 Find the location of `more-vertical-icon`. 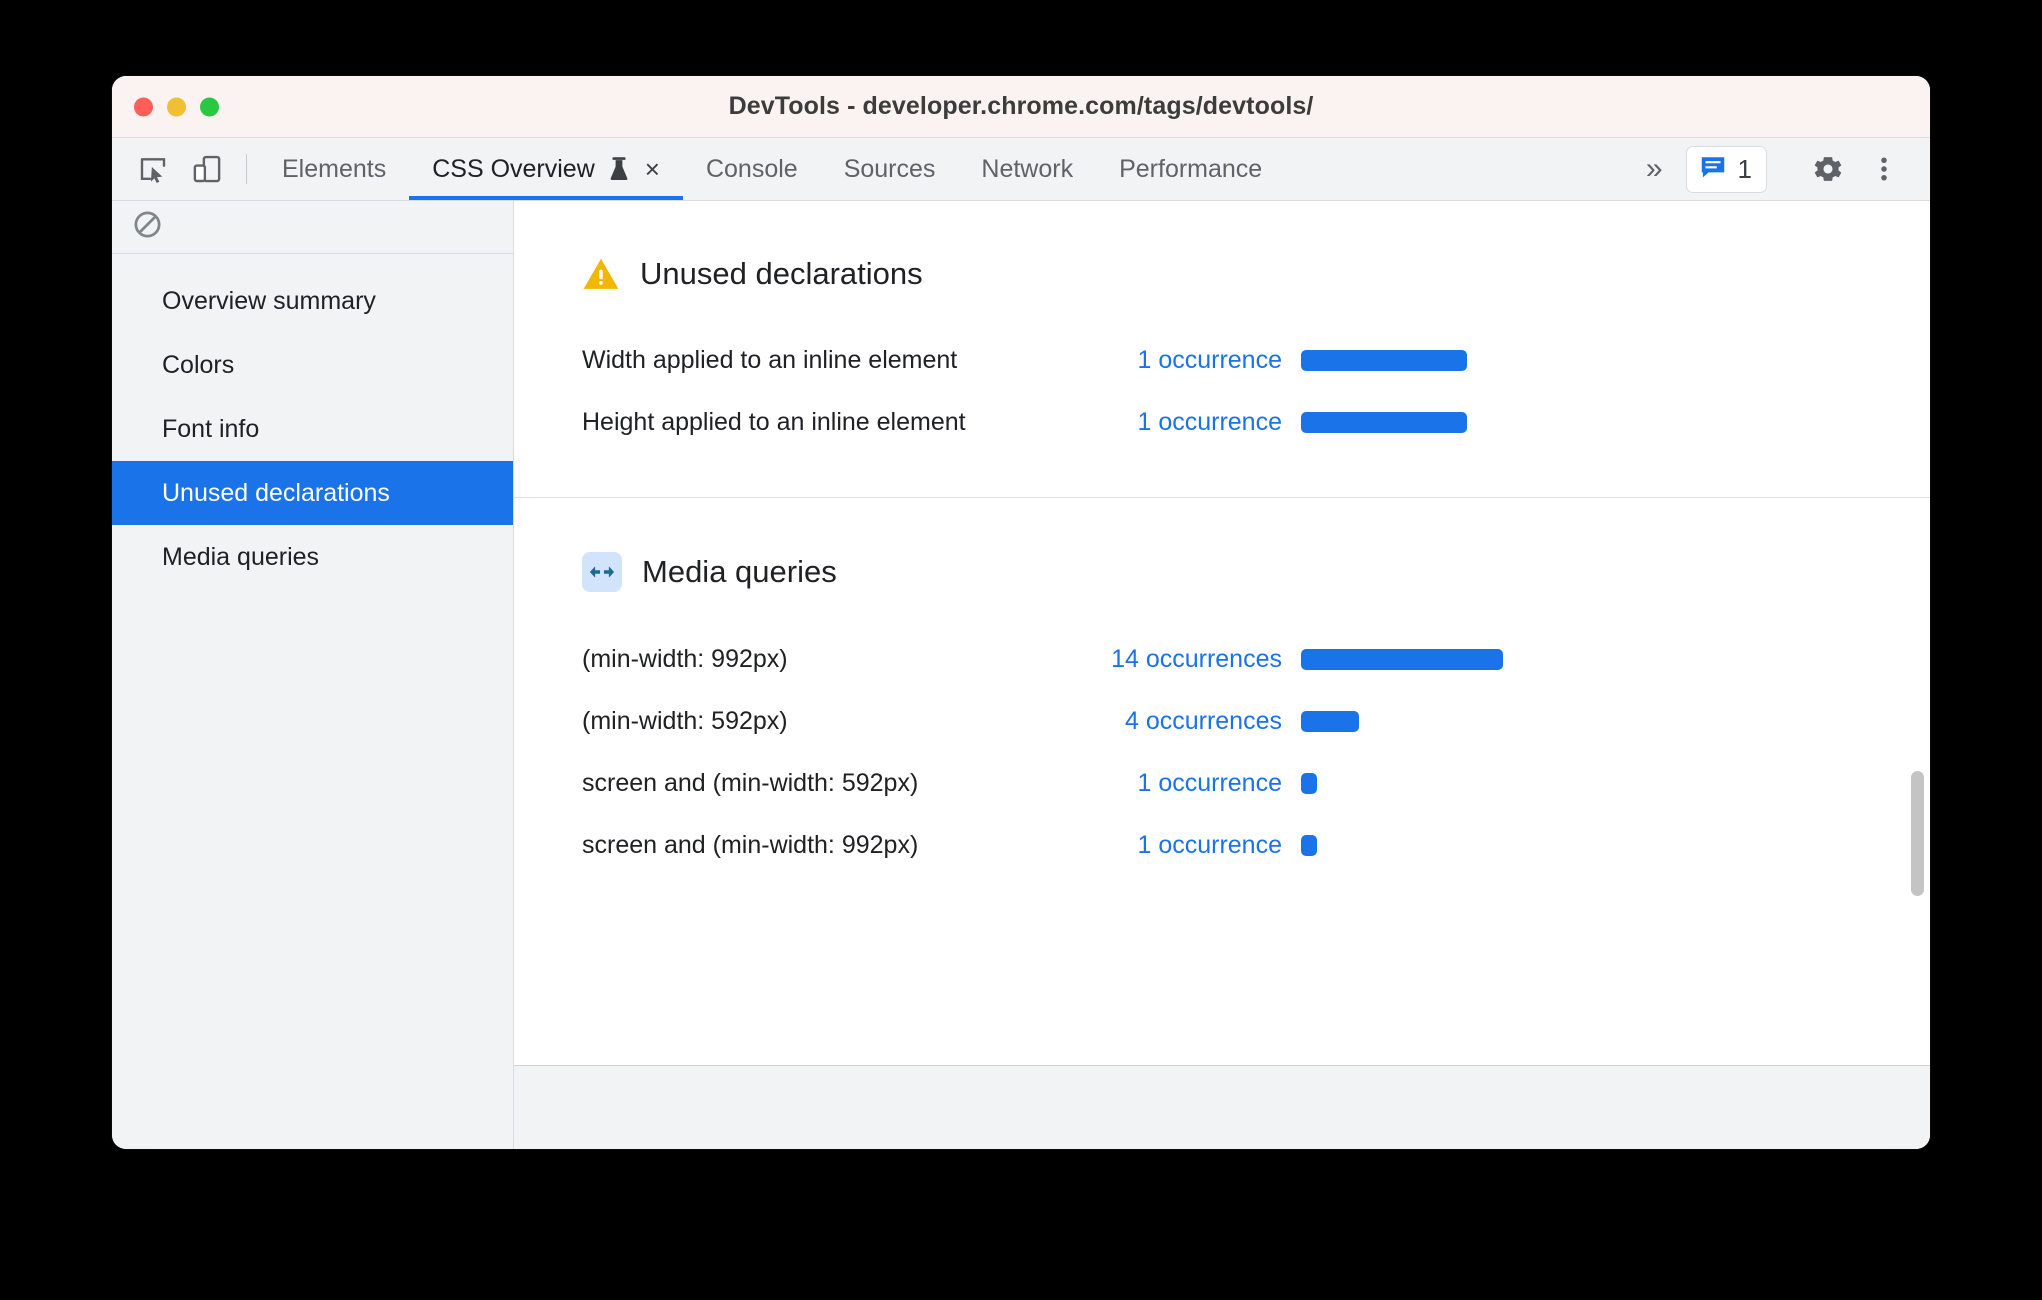

more-vertical-icon is located at coordinates (1884, 169).